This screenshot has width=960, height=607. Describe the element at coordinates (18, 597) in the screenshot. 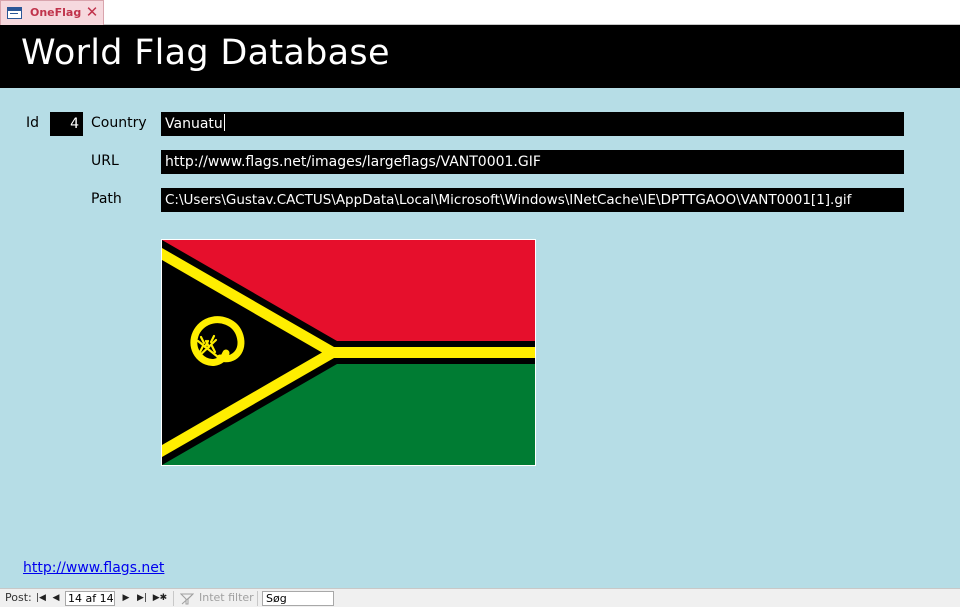

I see `record-label: Post:` at that location.